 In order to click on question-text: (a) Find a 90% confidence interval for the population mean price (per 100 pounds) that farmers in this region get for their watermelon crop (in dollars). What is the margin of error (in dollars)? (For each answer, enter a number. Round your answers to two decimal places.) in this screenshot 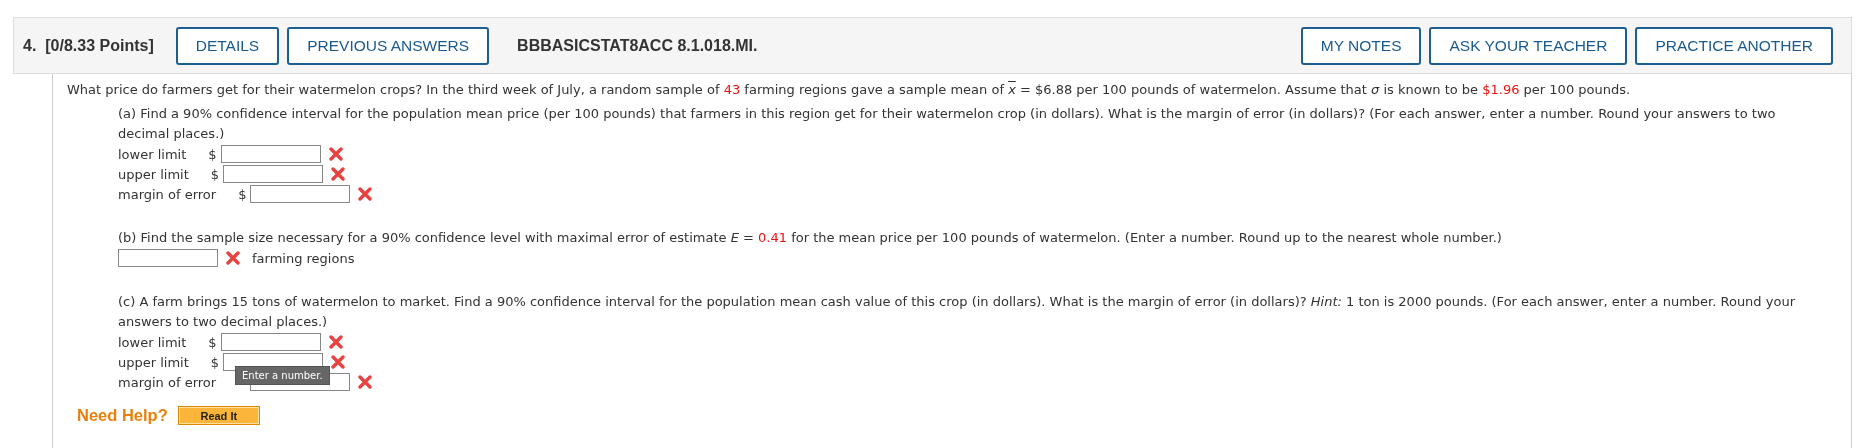, I will do `click(947, 124)`.